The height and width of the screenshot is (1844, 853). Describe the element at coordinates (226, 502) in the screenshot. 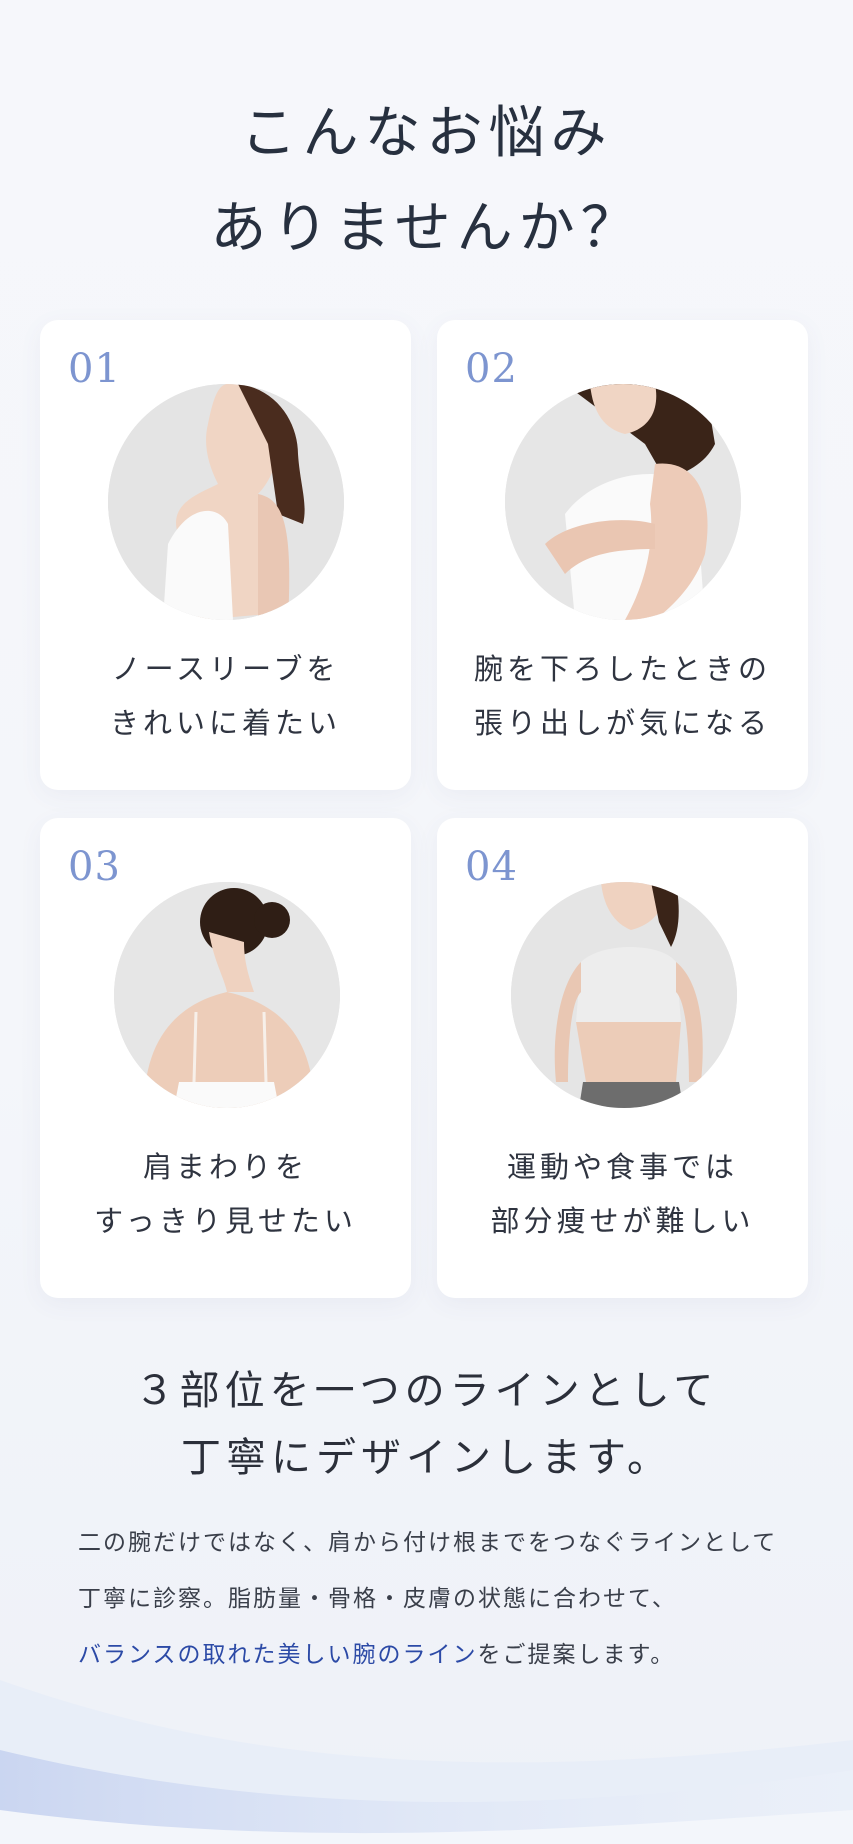

I see `woman-side-profile-icon` at that location.